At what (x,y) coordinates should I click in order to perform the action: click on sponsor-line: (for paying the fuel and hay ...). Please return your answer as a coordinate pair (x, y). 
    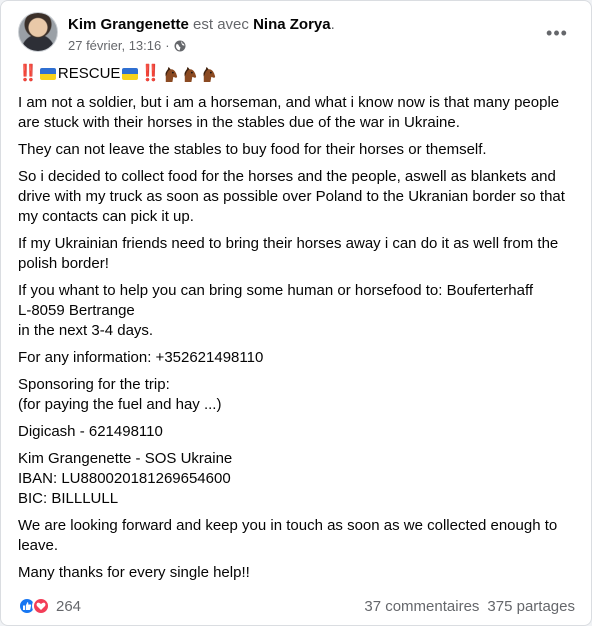
    Looking at the image, I should click on (120, 404).